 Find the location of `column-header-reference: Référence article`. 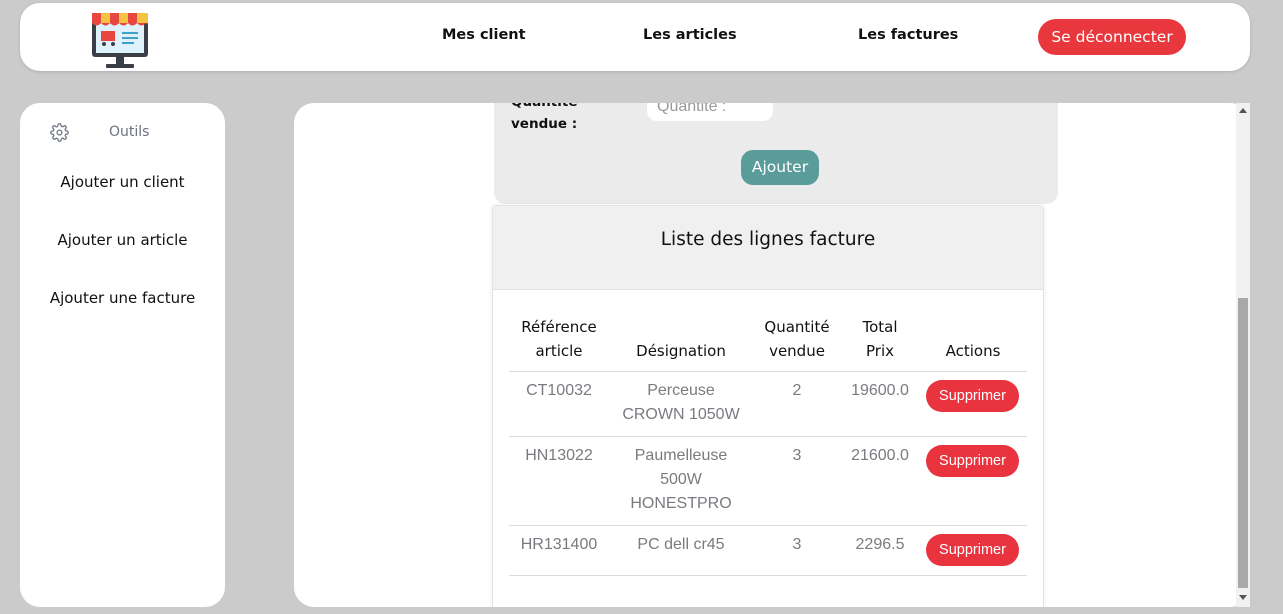

column-header-reference: Référence article is located at coordinates (559, 339).